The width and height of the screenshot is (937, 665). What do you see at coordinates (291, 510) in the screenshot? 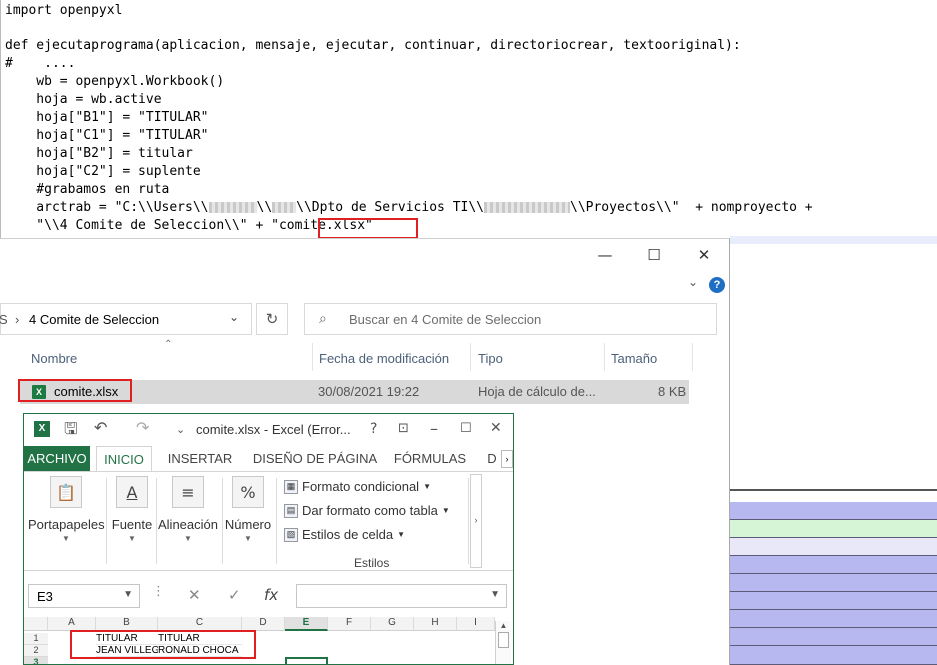
I see `table-icon: ▤` at bounding box center [291, 510].